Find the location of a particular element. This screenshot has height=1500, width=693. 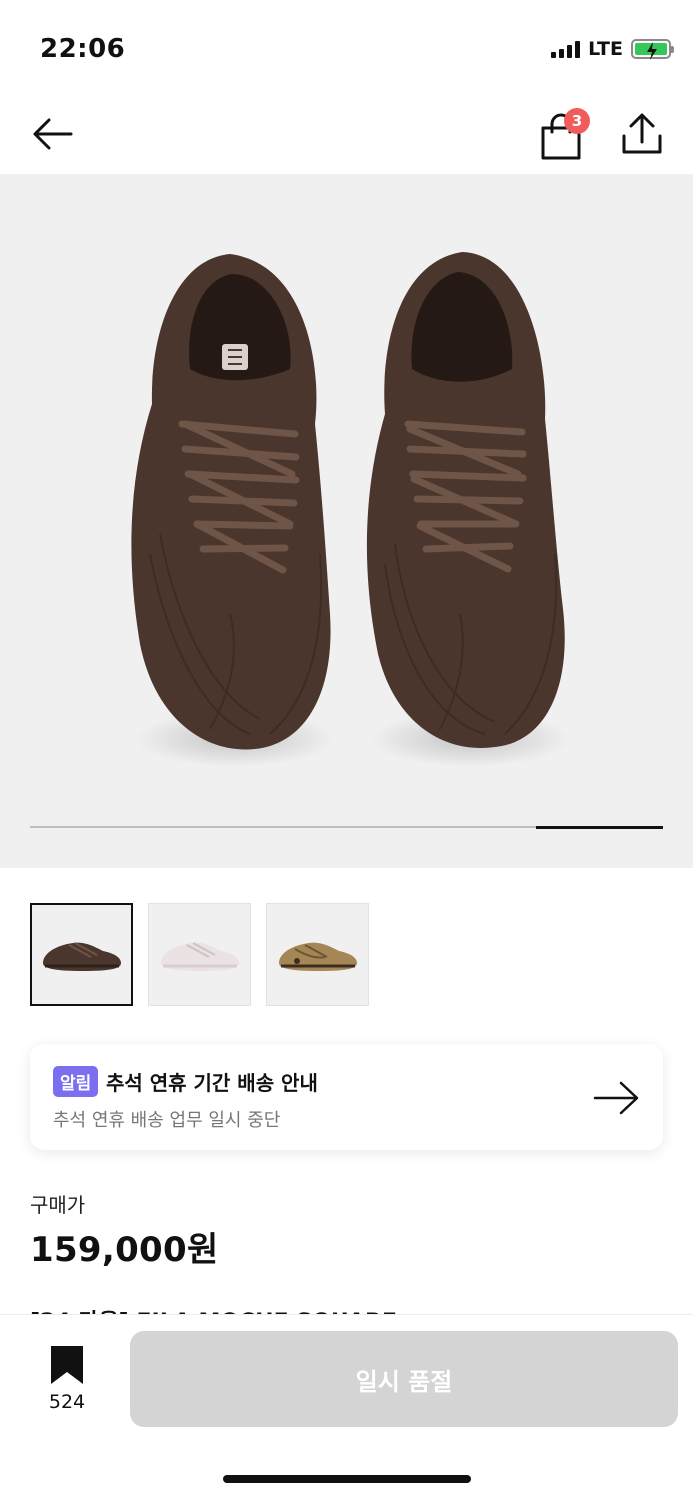

color-thumbnails is located at coordinates (199, 954).